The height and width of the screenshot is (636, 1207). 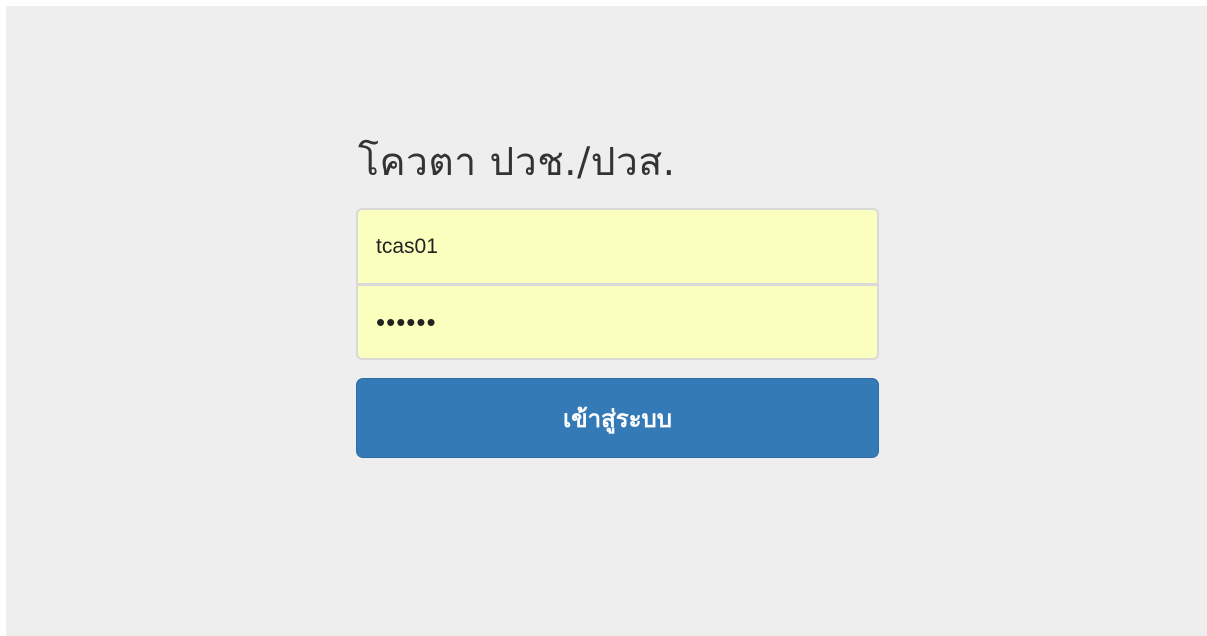 What do you see at coordinates (617, 246) in the screenshot?
I see `username-field` at bounding box center [617, 246].